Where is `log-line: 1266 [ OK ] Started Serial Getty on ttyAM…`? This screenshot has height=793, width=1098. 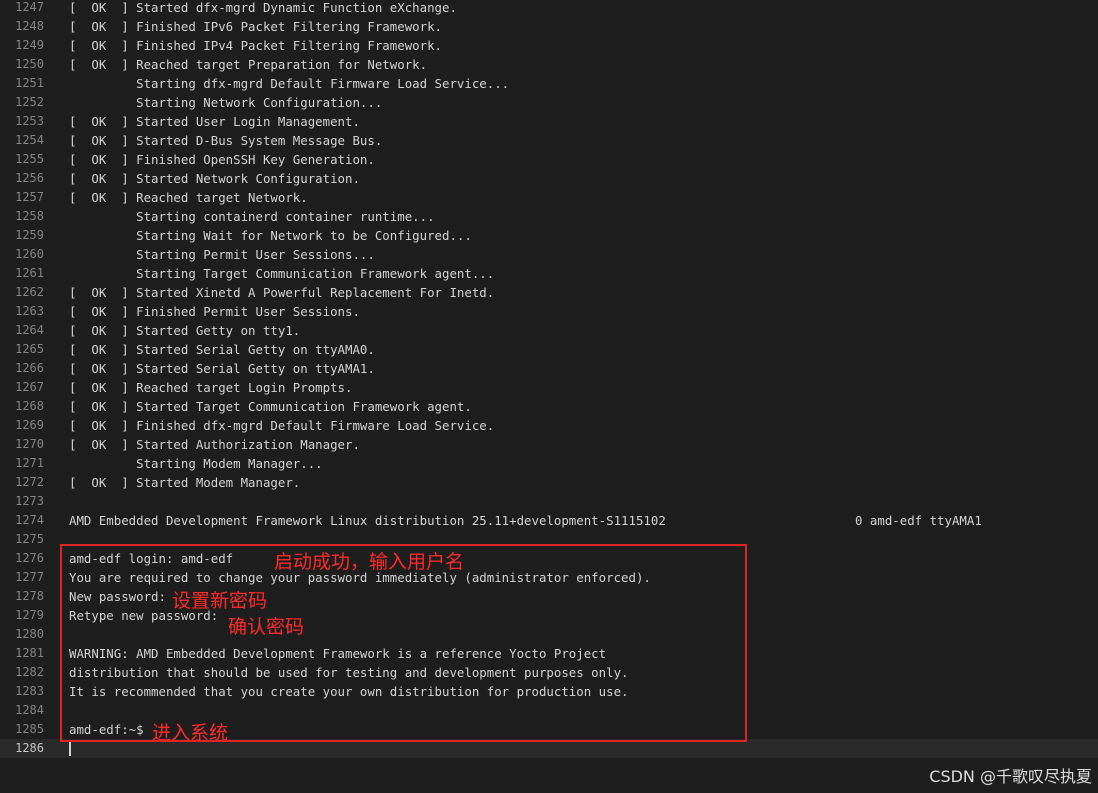
log-line: 1266 [ OK ] Started Serial Getty on ttyAM… is located at coordinates (549, 368).